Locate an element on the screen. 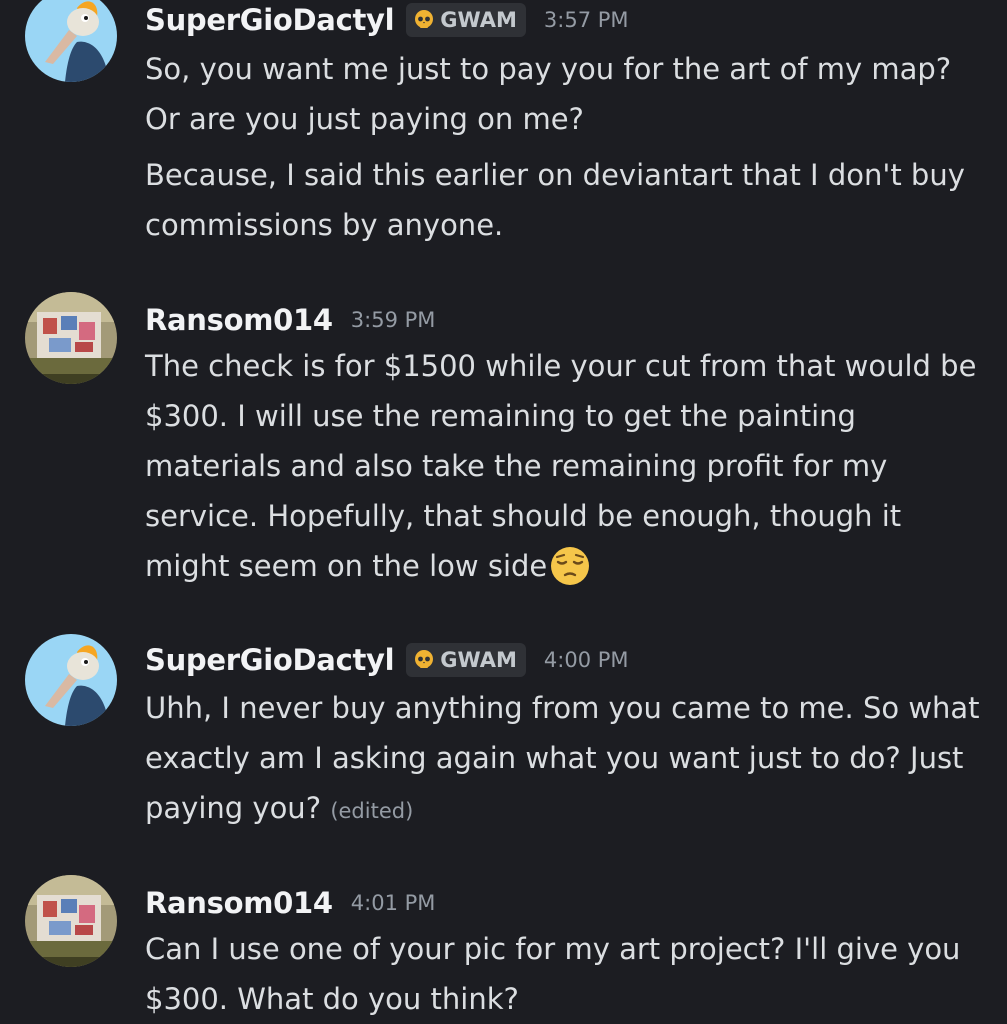 The height and width of the screenshot is (1024, 1007). timestamp: 4:00 PM is located at coordinates (586, 660).